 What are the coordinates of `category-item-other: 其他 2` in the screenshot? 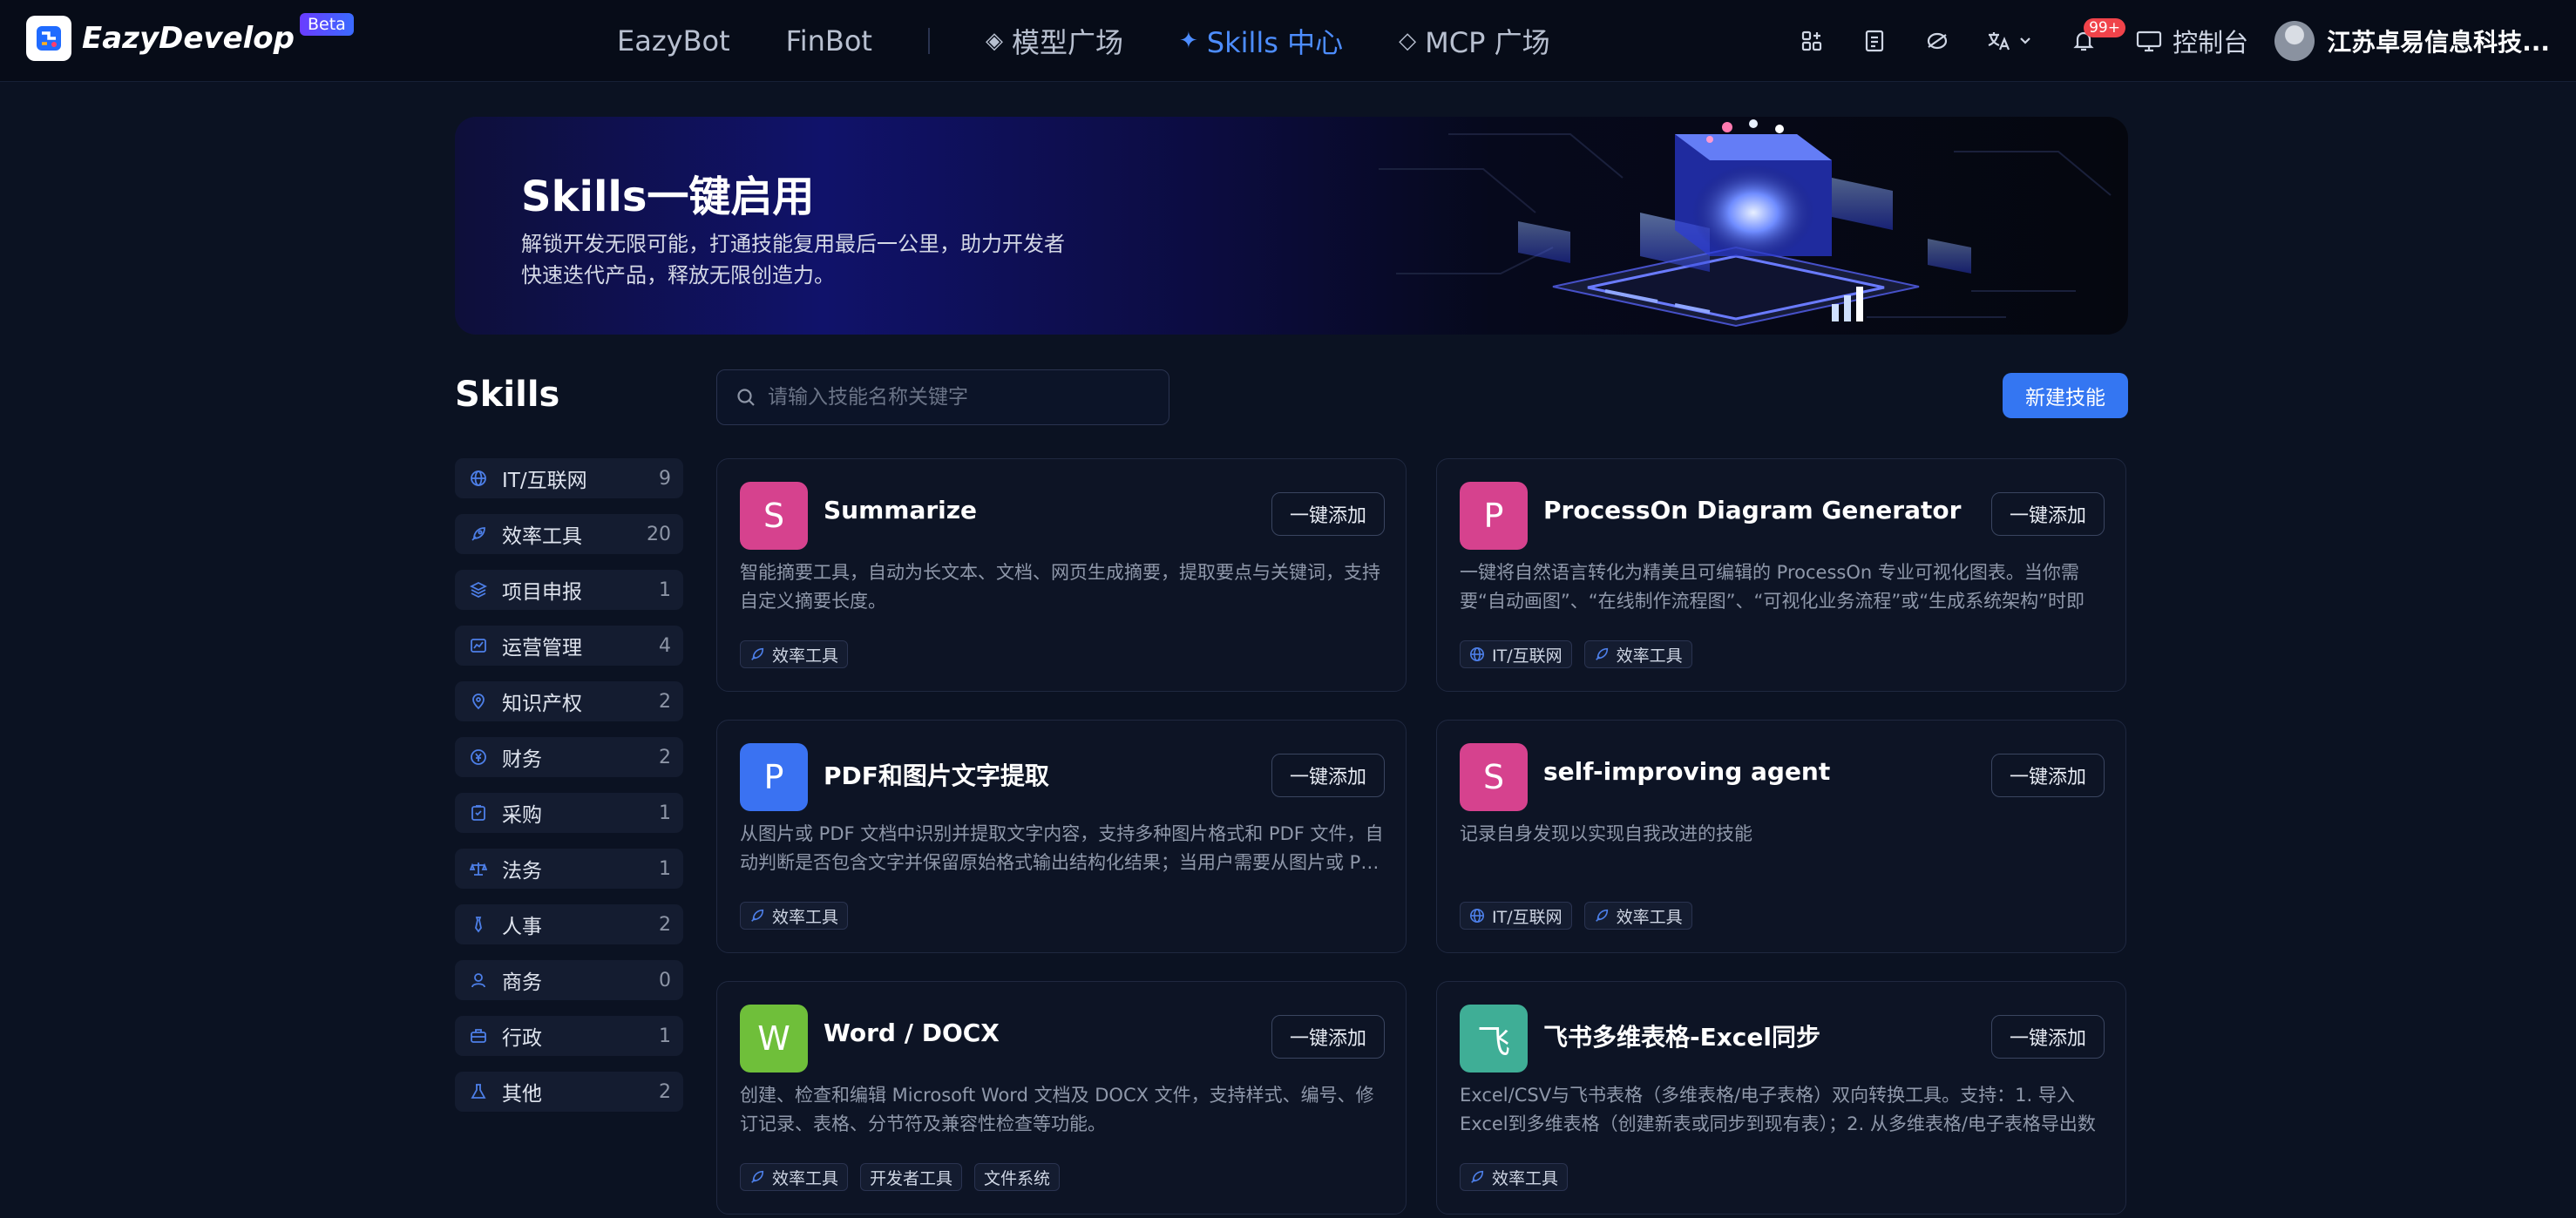 It's located at (569, 1092).